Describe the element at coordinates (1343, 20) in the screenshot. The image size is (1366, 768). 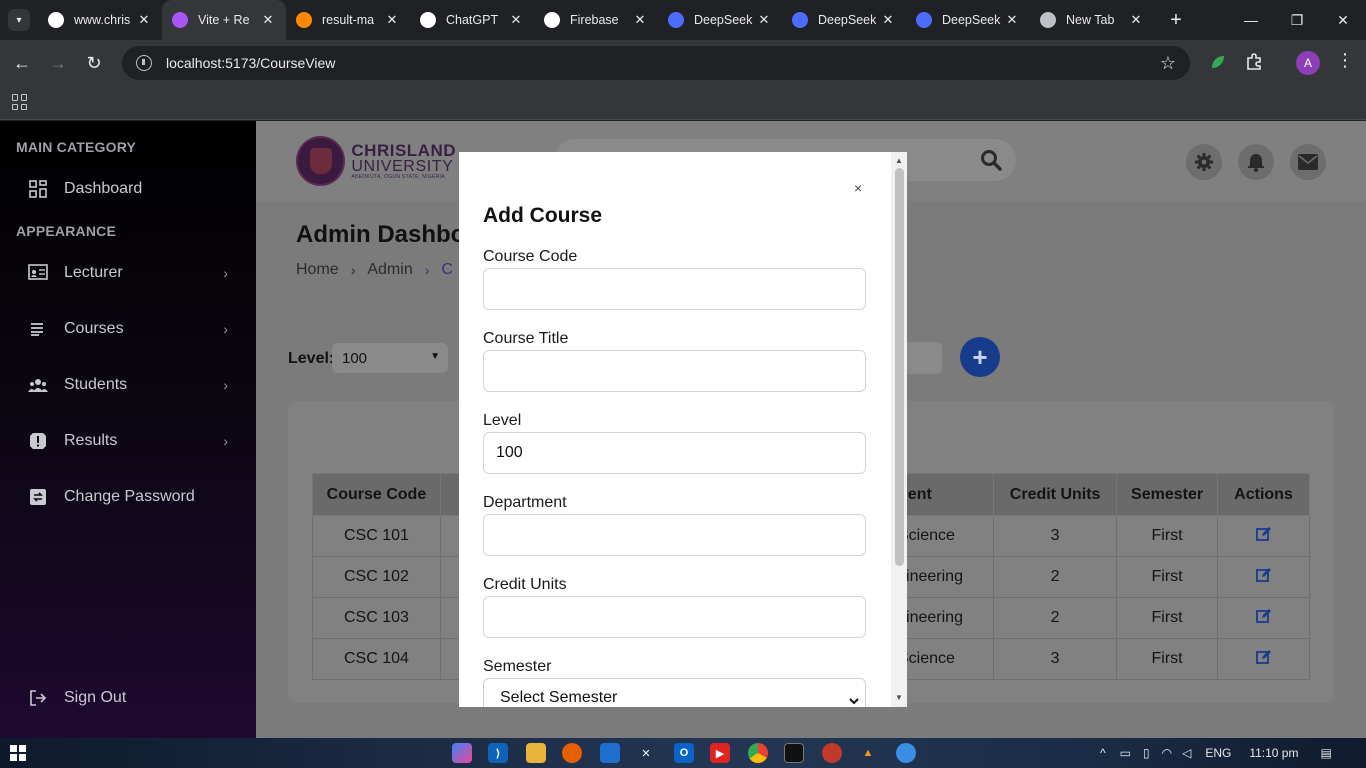
I see `close-window-button: ✕` at that location.